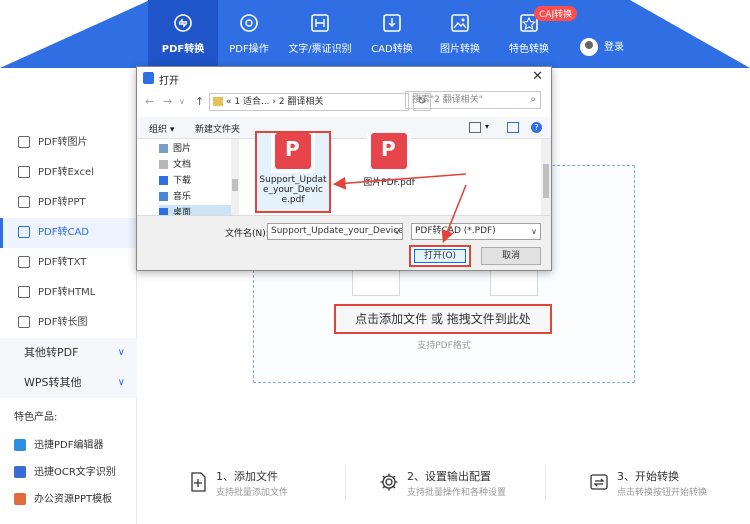 Image resolution: width=750 pixels, height=524 pixels. What do you see at coordinates (53, 382) in the screenshot?
I see `sidebar-group-label: WPS转其他` at bounding box center [53, 382].